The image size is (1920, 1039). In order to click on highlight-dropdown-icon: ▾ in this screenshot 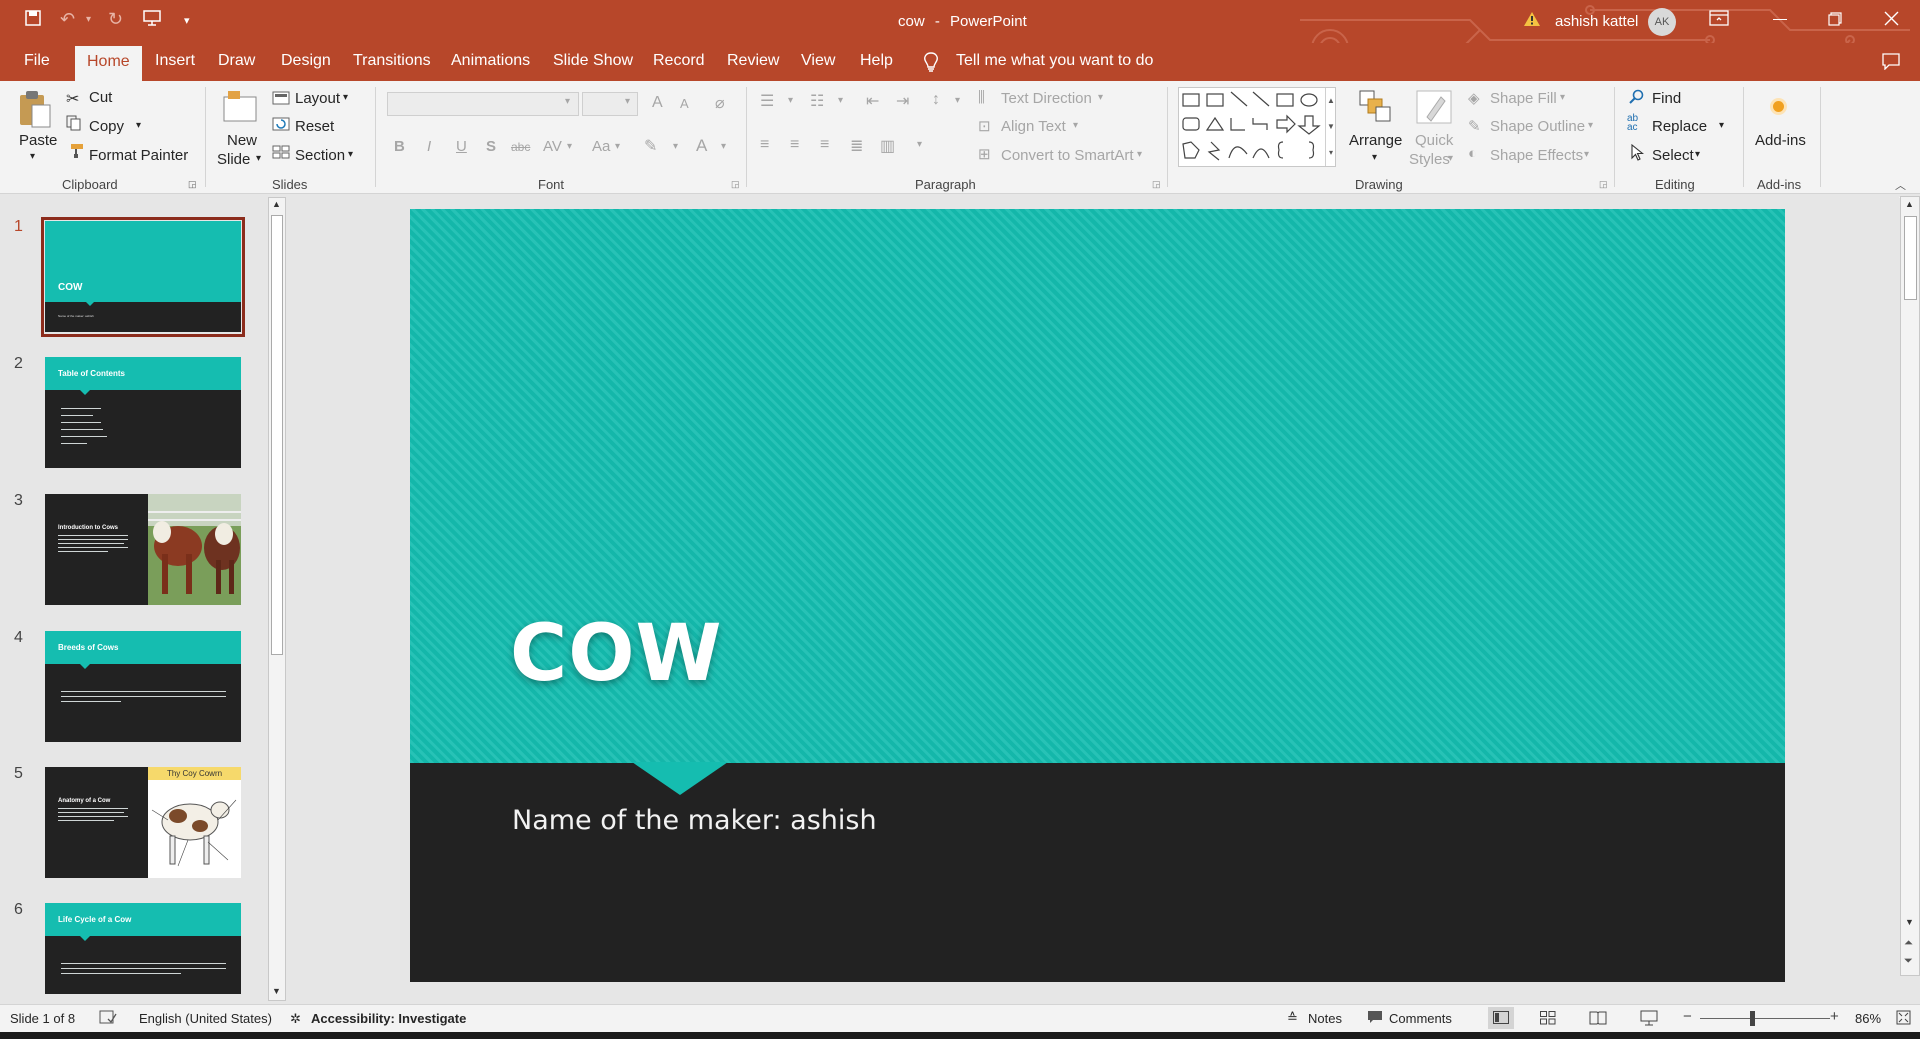, I will do `click(675, 146)`.